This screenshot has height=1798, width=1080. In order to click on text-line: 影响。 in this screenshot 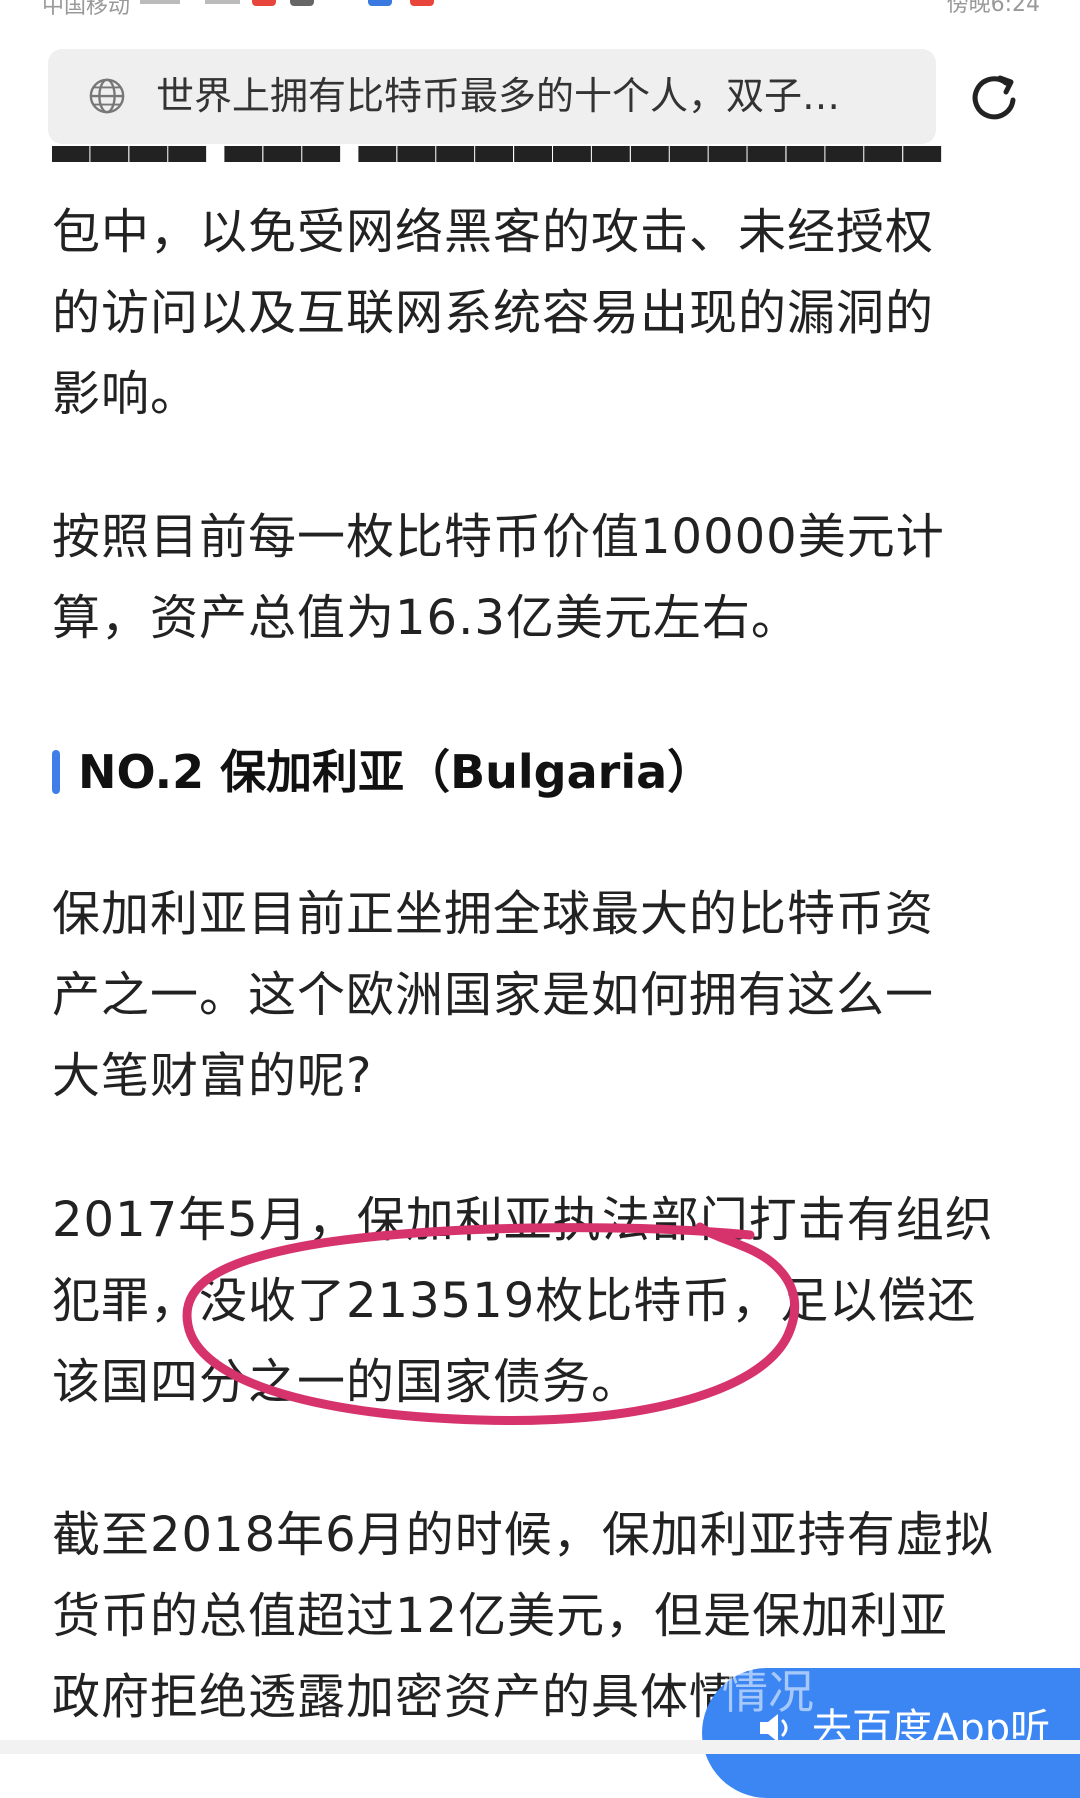, I will do `click(126, 394)`.